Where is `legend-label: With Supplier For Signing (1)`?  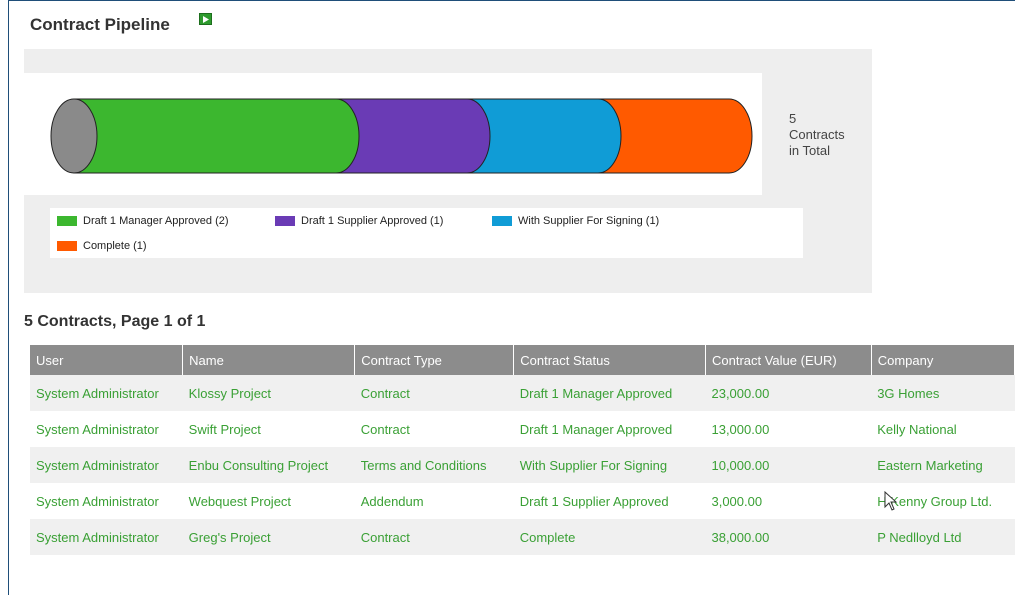 legend-label: With Supplier For Signing (1) is located at coordinates (589, 221).